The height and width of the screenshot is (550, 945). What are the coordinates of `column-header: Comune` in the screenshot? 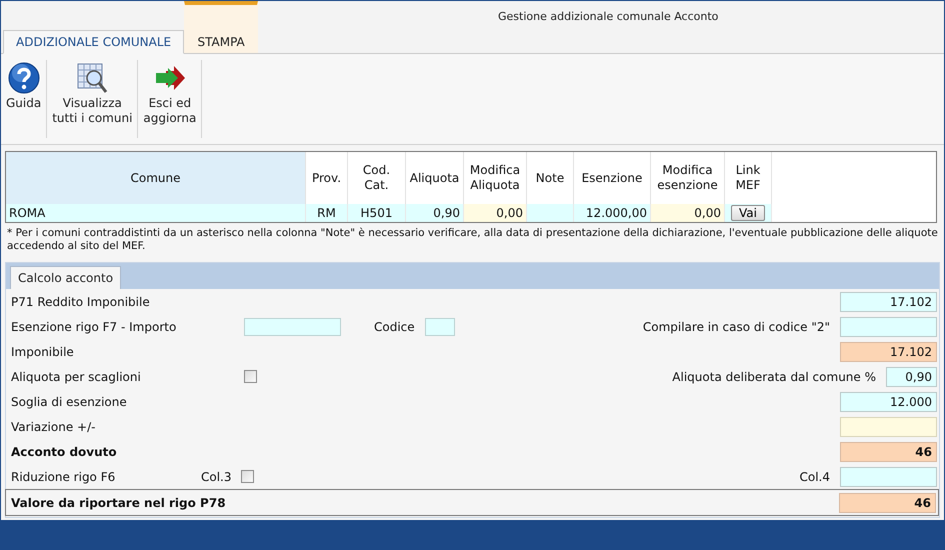 It's located at (156, 178).